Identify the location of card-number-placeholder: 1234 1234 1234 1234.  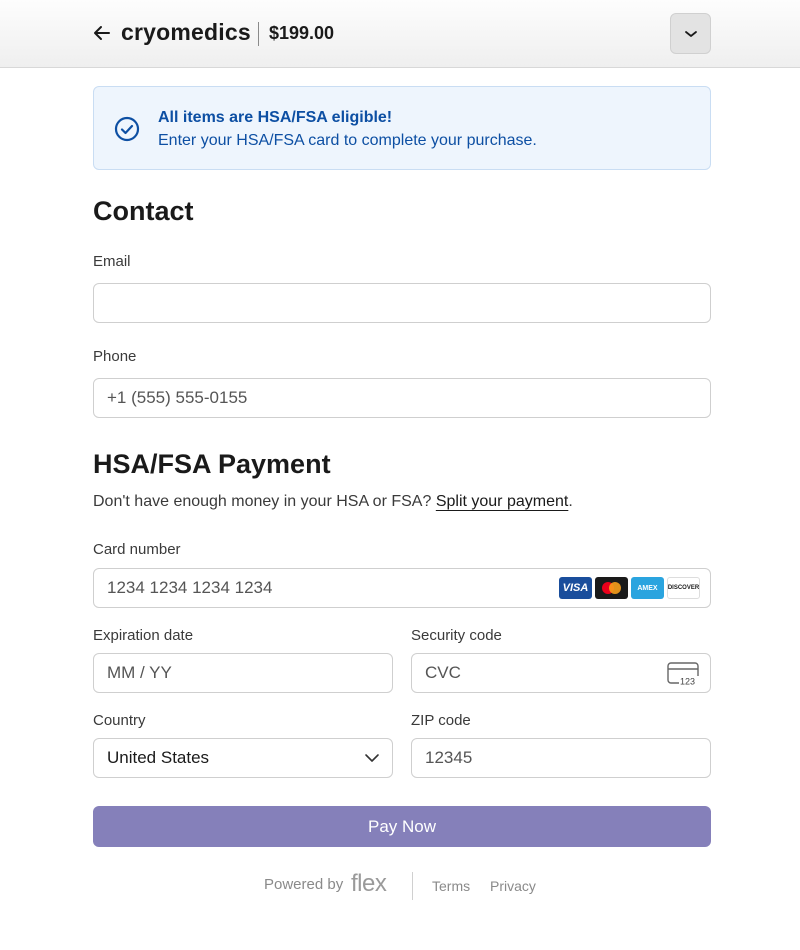
(190, 587).